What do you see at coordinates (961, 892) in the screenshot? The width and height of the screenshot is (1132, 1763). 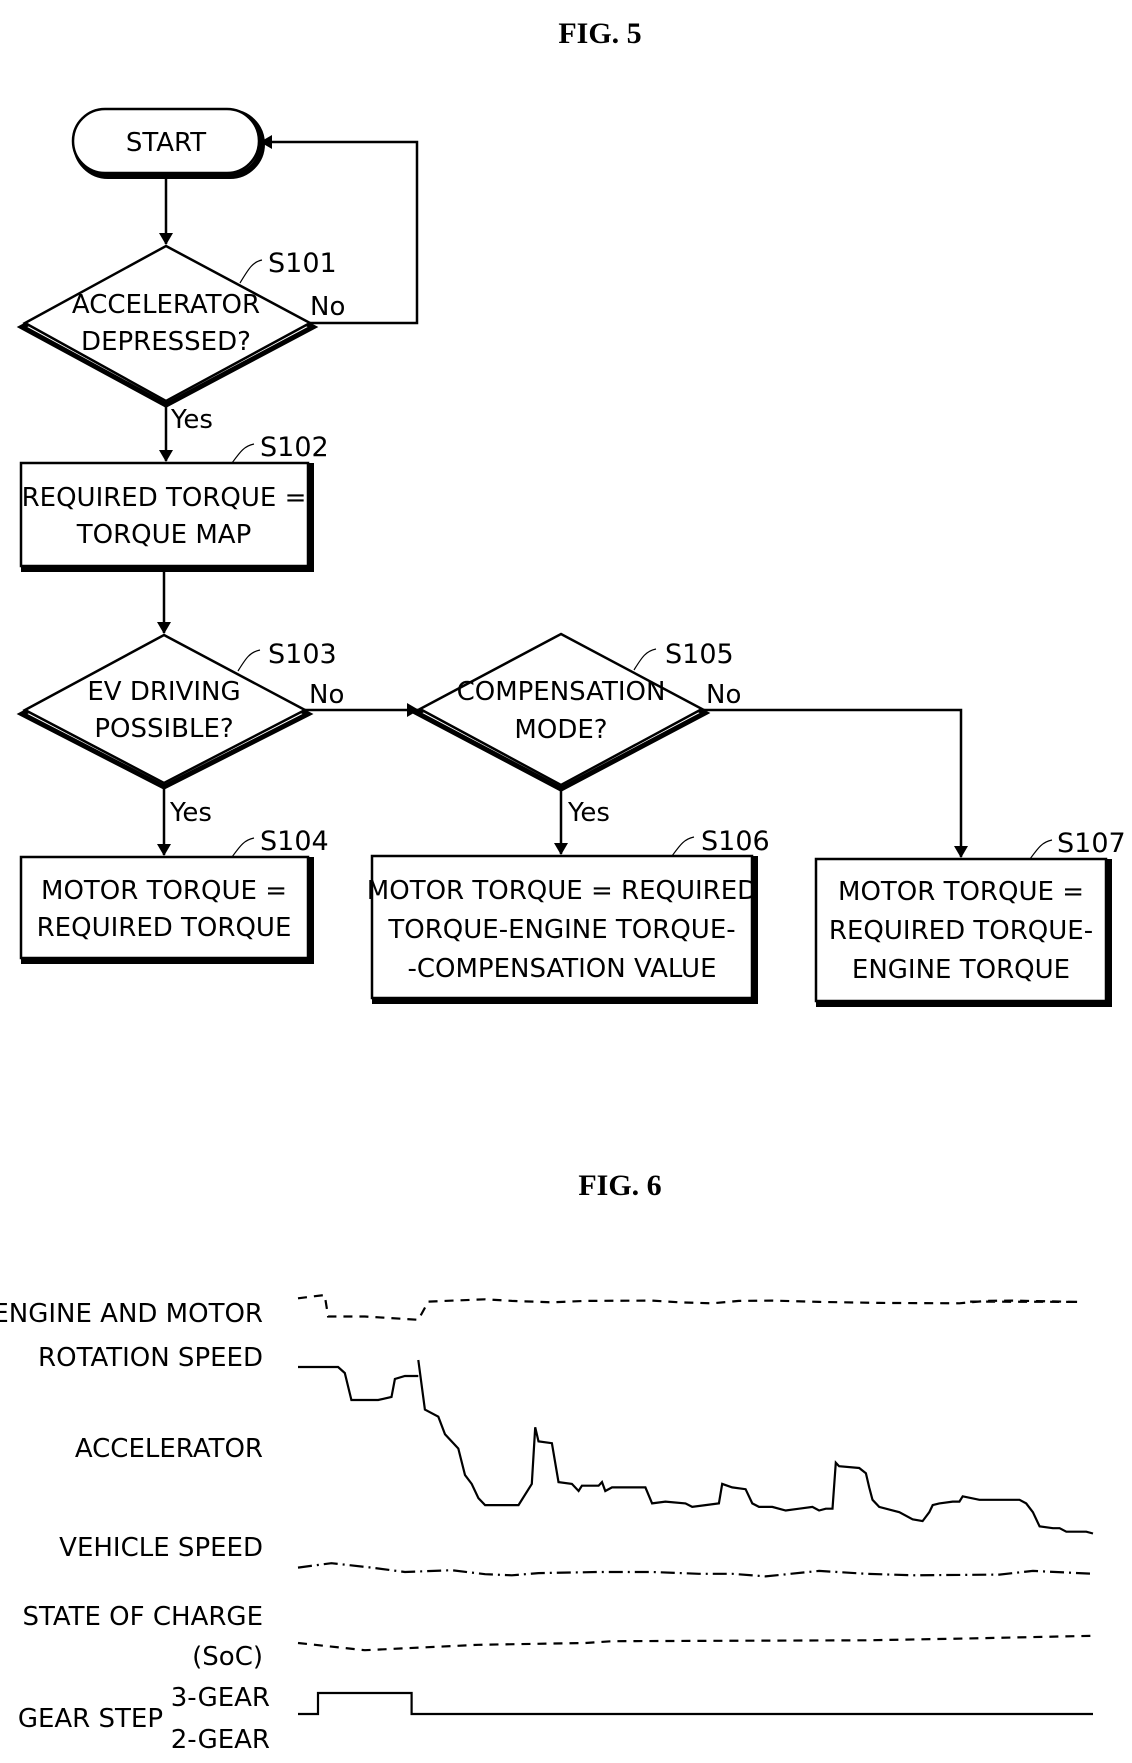 I see `s107-line-1: MOTOR TORQUE =` at bounding box center [961, 892].